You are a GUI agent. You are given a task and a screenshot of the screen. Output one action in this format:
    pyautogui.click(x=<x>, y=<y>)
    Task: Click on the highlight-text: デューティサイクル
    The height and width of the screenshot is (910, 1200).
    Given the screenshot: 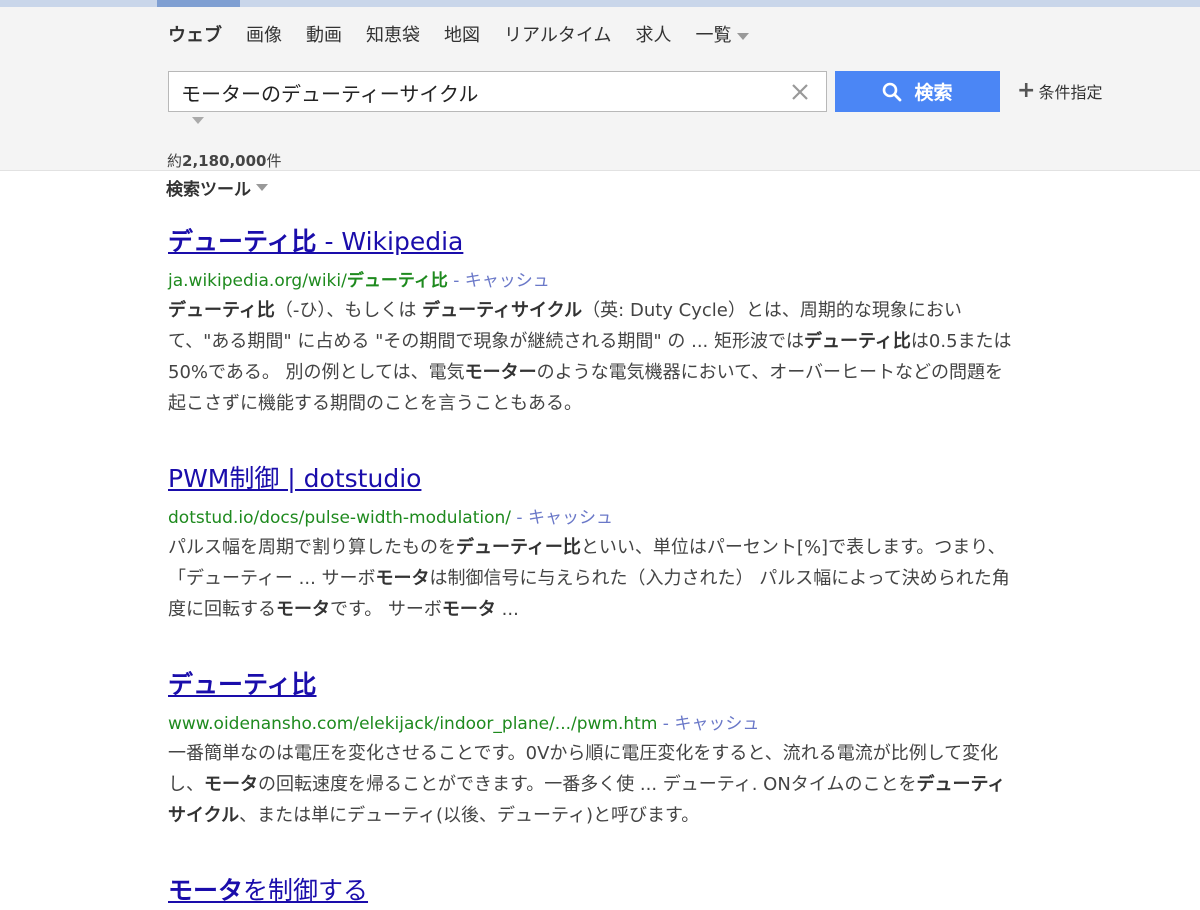 What is the action you would take?
    pyautogui.click(x=502, y=310)
    